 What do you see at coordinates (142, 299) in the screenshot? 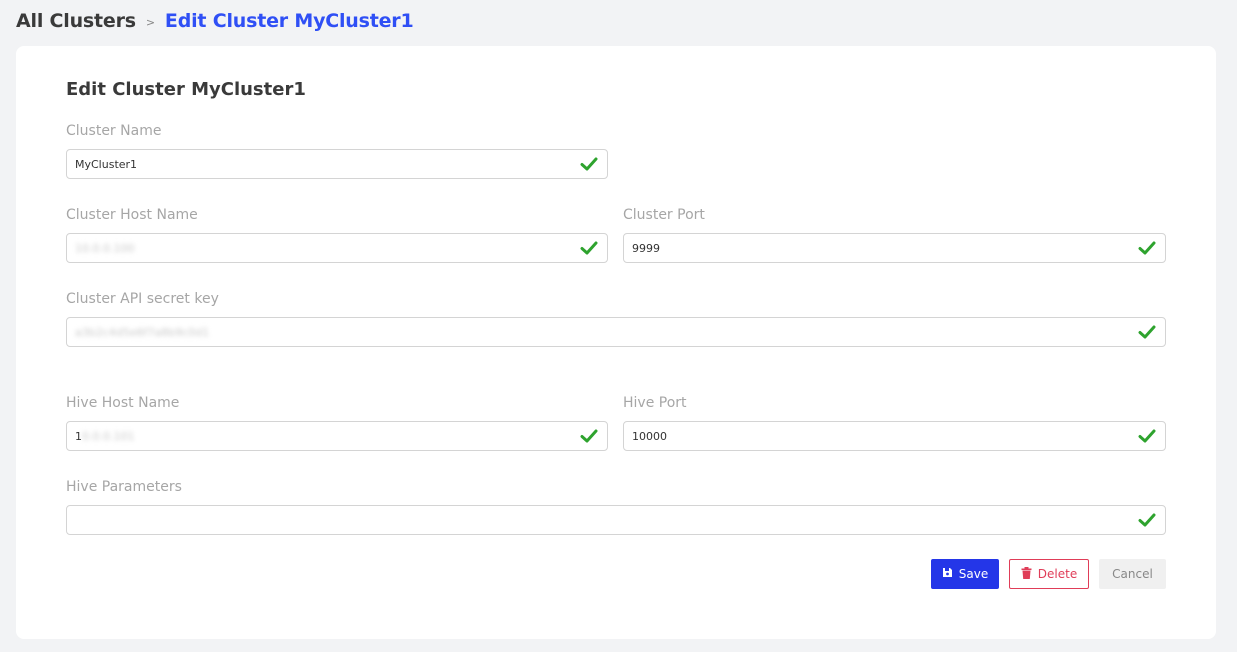
I see `cluster-secret-label: Cluster API secret key` at bounding box center [142, 299].